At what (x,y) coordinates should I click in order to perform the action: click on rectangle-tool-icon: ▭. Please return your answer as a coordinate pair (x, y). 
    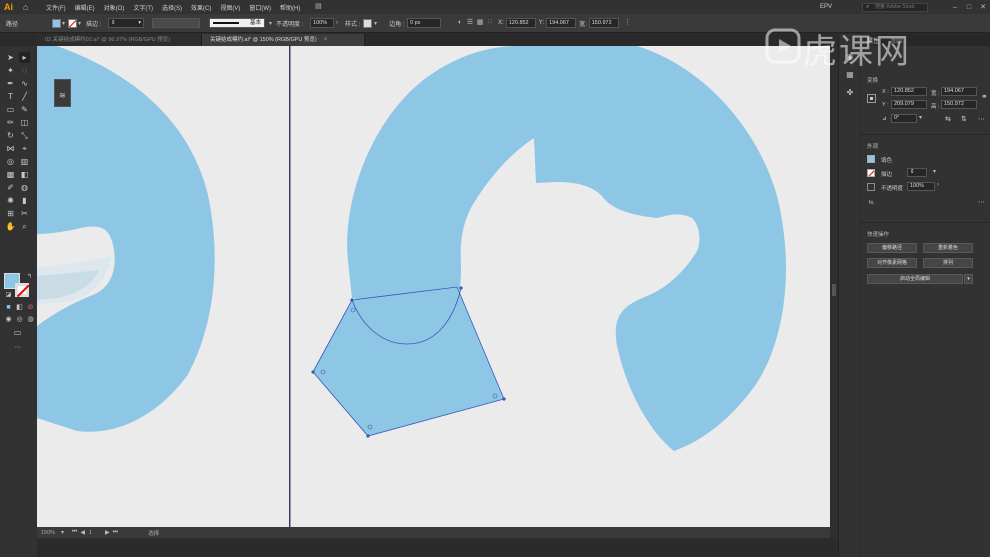
    Looking at the image, I should click on (10, 109).